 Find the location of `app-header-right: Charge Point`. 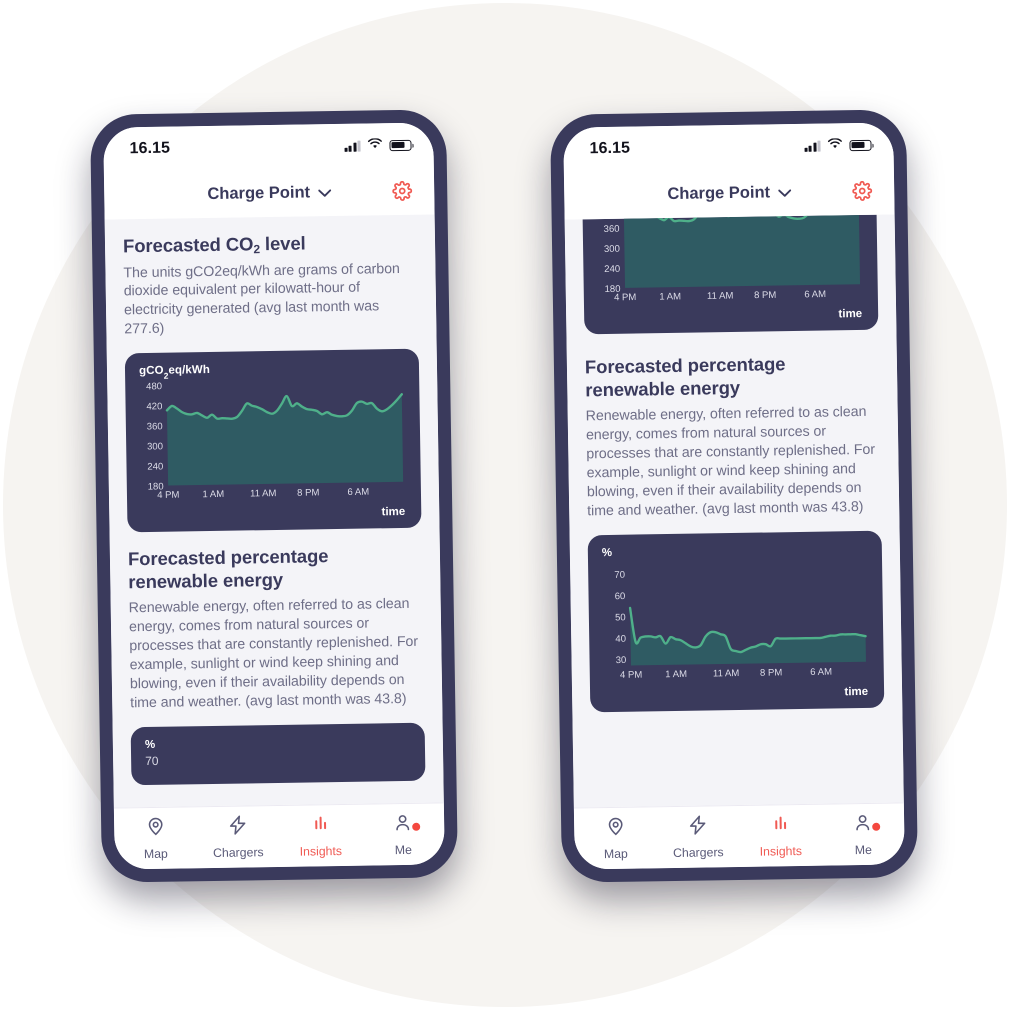

app-header-right: Charge Point is located at coordinates (729, 193).